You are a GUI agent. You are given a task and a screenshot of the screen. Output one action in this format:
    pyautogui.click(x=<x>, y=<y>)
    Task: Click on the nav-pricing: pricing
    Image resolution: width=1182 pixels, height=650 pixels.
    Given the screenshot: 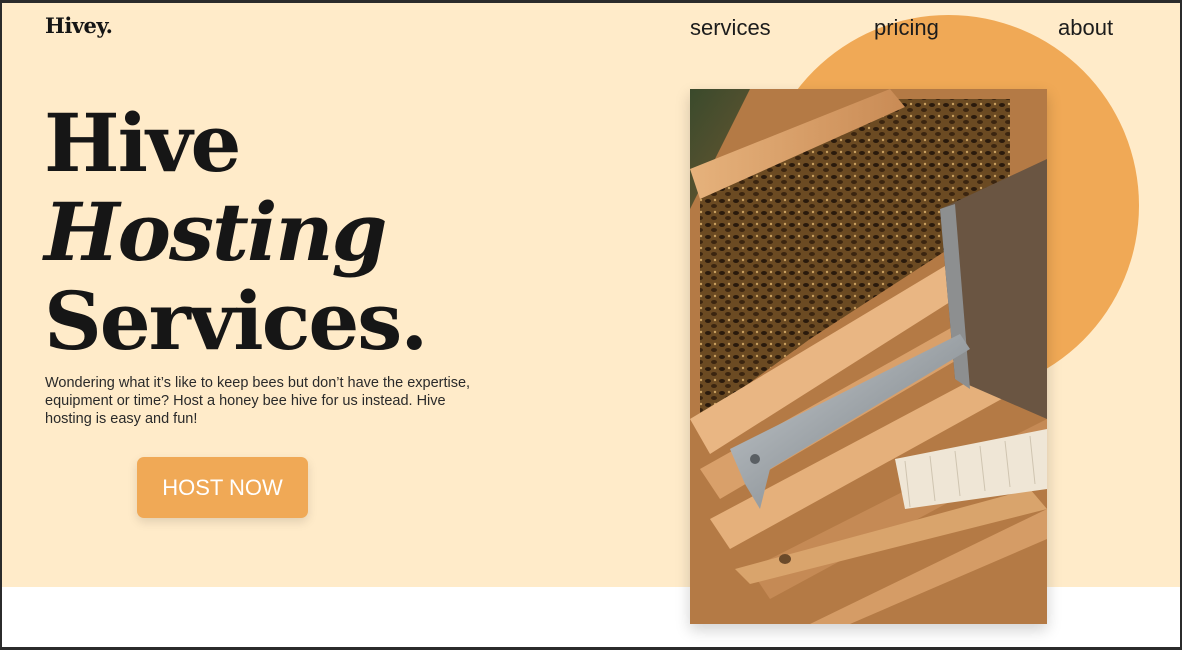 What is the action you would take?
    pyautogui.click(x=906, y=28)
    